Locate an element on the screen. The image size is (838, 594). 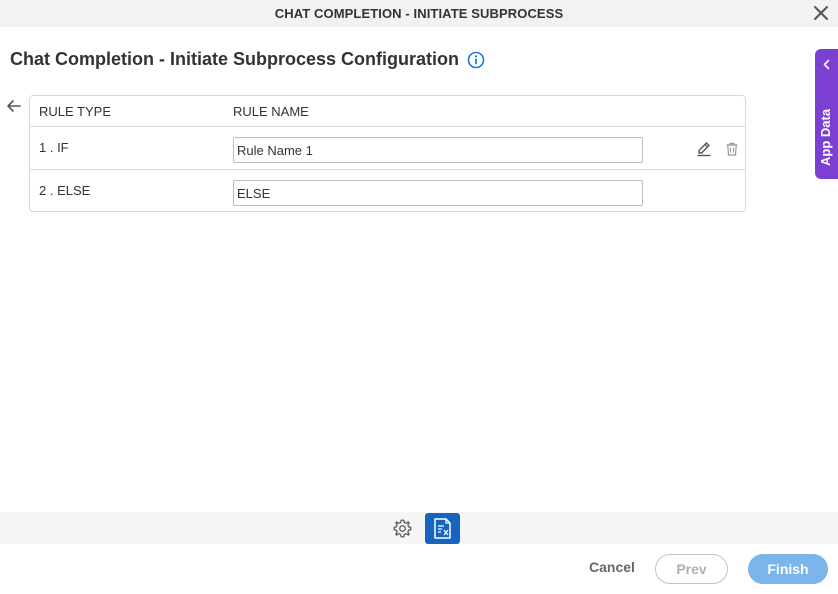
dialog-title: CHAT COMPLETION - INITIATE SUBPROCESS is located at coordinates (419, 13).